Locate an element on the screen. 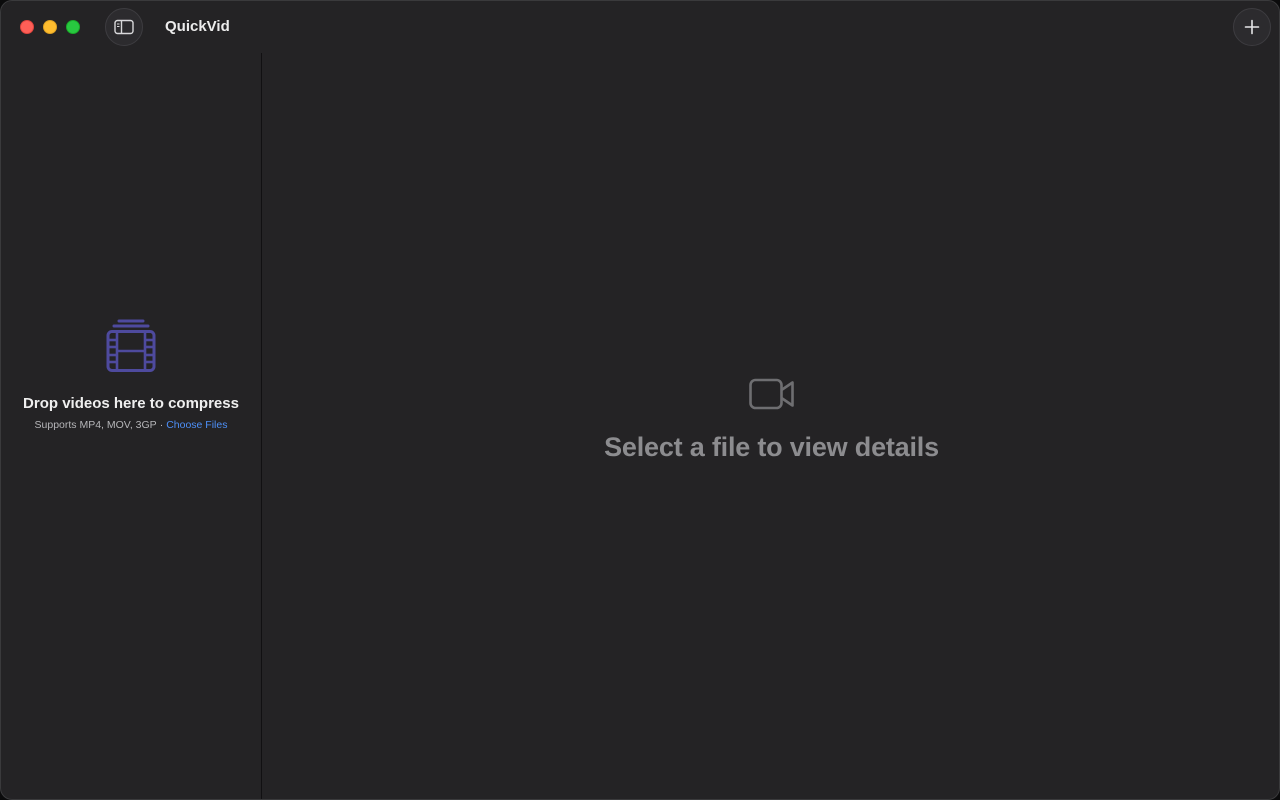 This screenshot has width=1280, height=800. plus-icon is located at coordinates (1252, 27).